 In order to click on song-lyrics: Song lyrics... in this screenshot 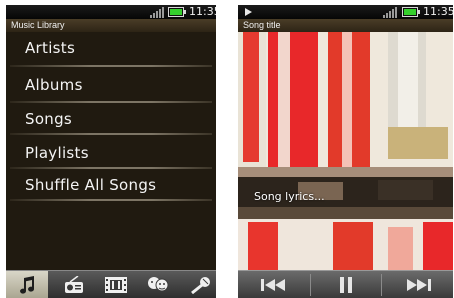, I will do `click(289, 196)`.